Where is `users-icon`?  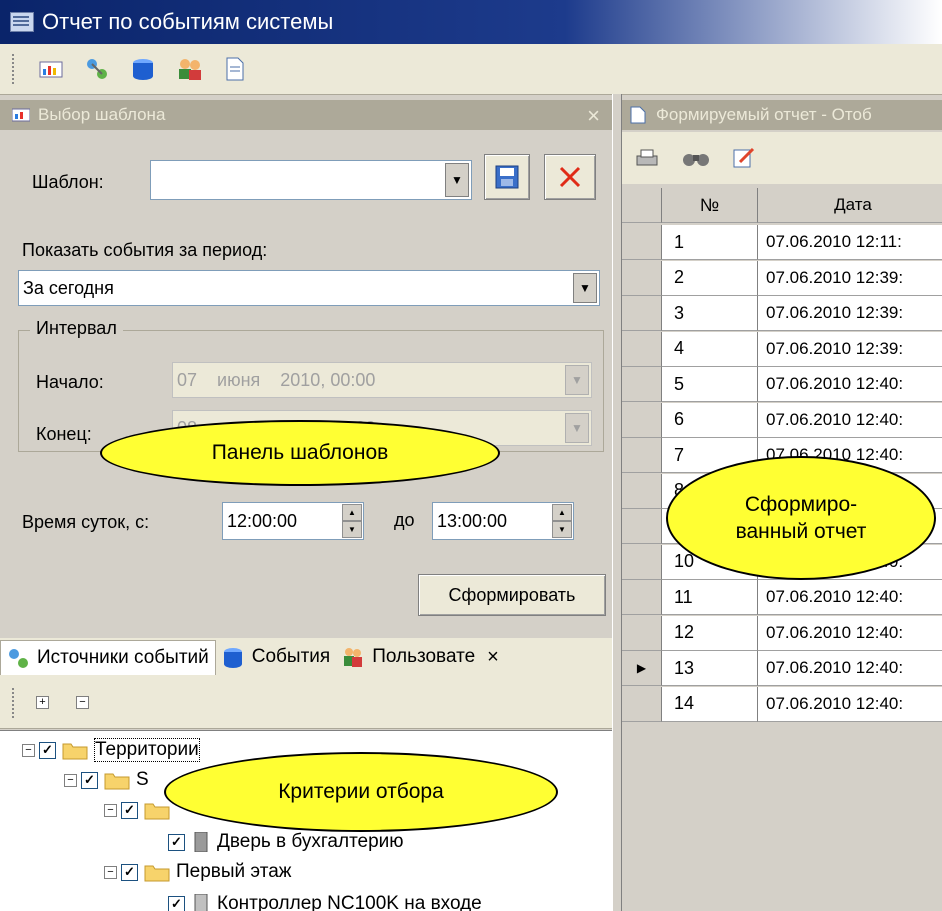 users-icon is located at coordinates (189, 69).